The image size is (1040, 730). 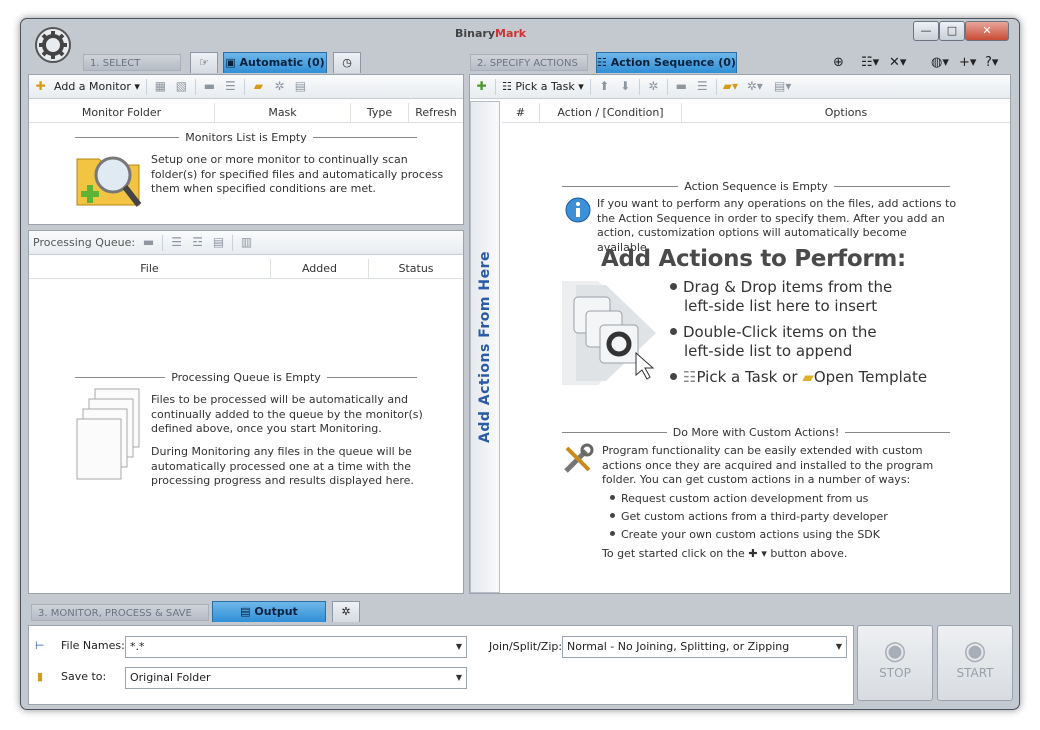 I want to click on tab-advanced-settings: ✲, so click(x=346, y=611).